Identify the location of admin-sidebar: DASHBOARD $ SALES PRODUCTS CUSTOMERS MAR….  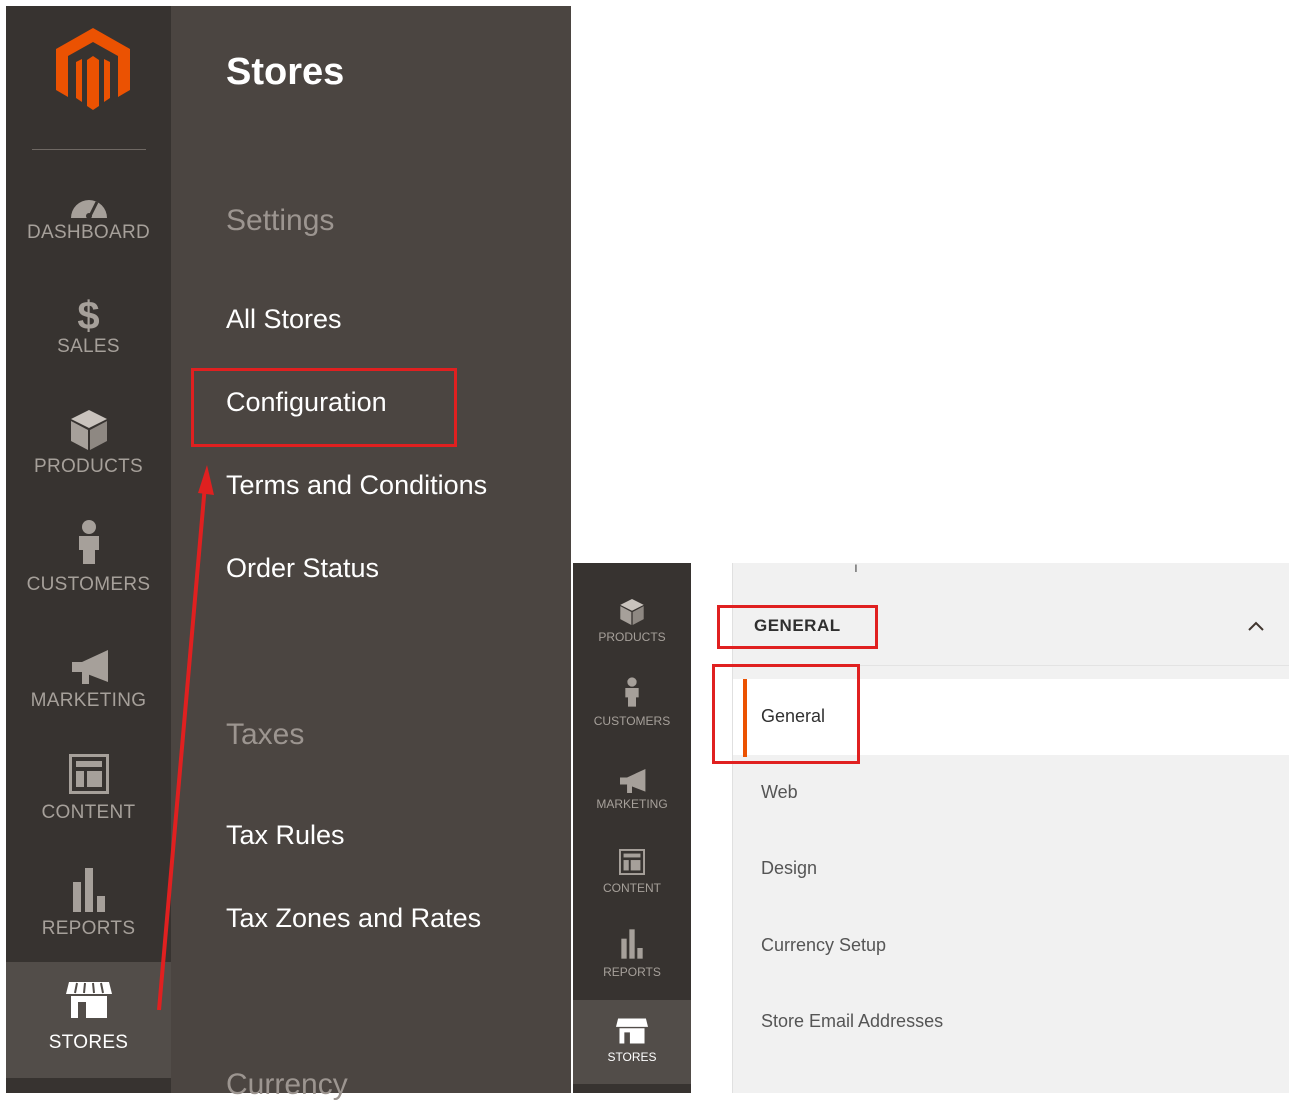
(88, 549).